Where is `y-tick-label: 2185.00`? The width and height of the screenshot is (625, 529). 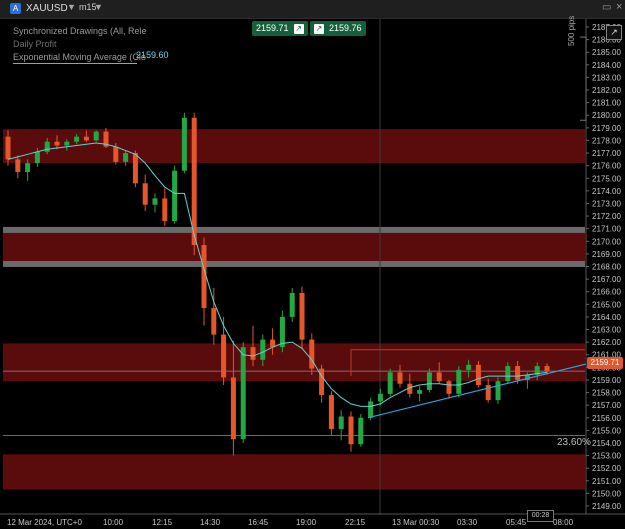 y-tick-label: 2185.00 is located at coordinates (606, 52).